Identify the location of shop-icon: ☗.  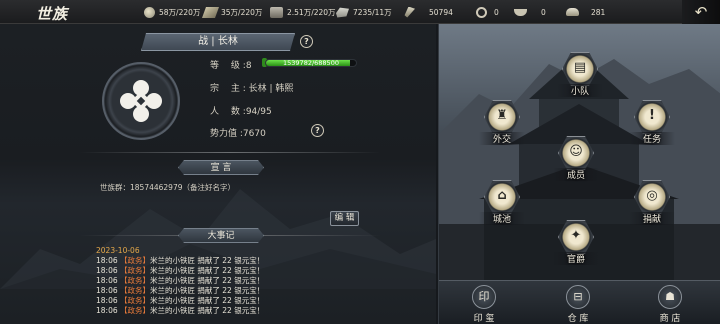
(670, 297).